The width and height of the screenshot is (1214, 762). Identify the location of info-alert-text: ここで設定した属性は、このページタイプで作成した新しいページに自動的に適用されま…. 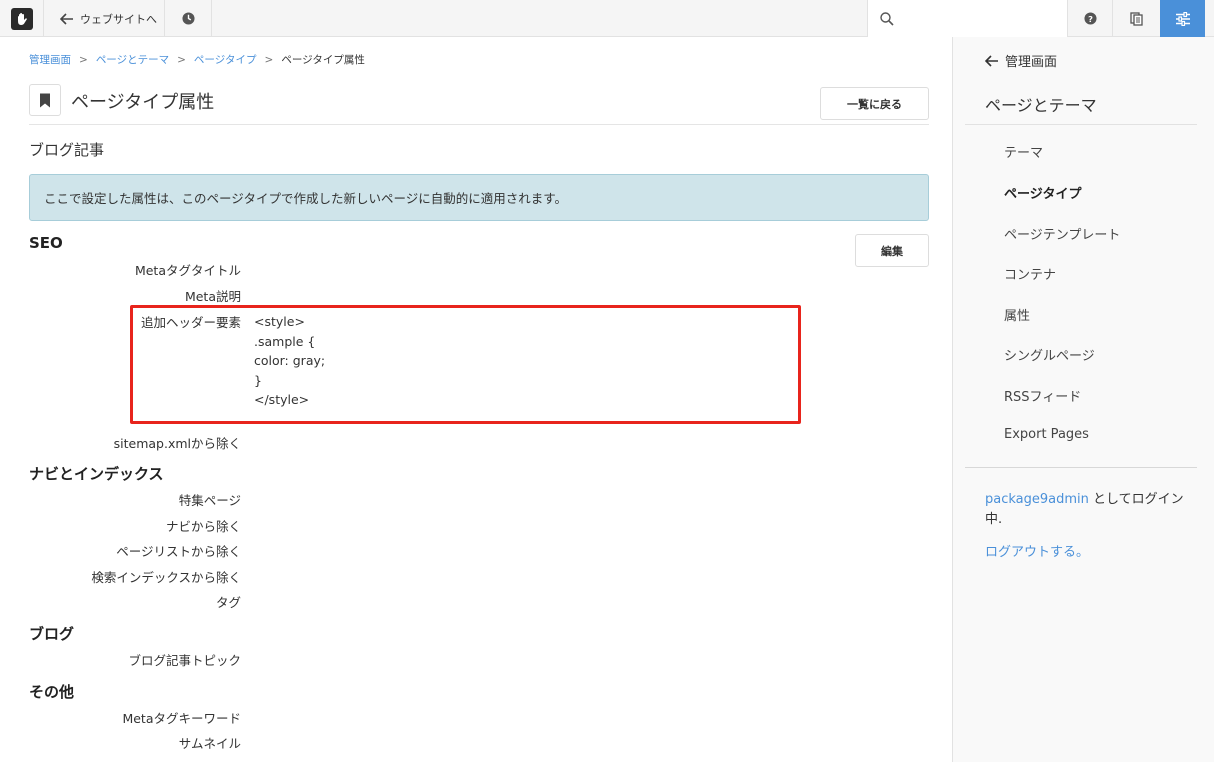
(306, 198).